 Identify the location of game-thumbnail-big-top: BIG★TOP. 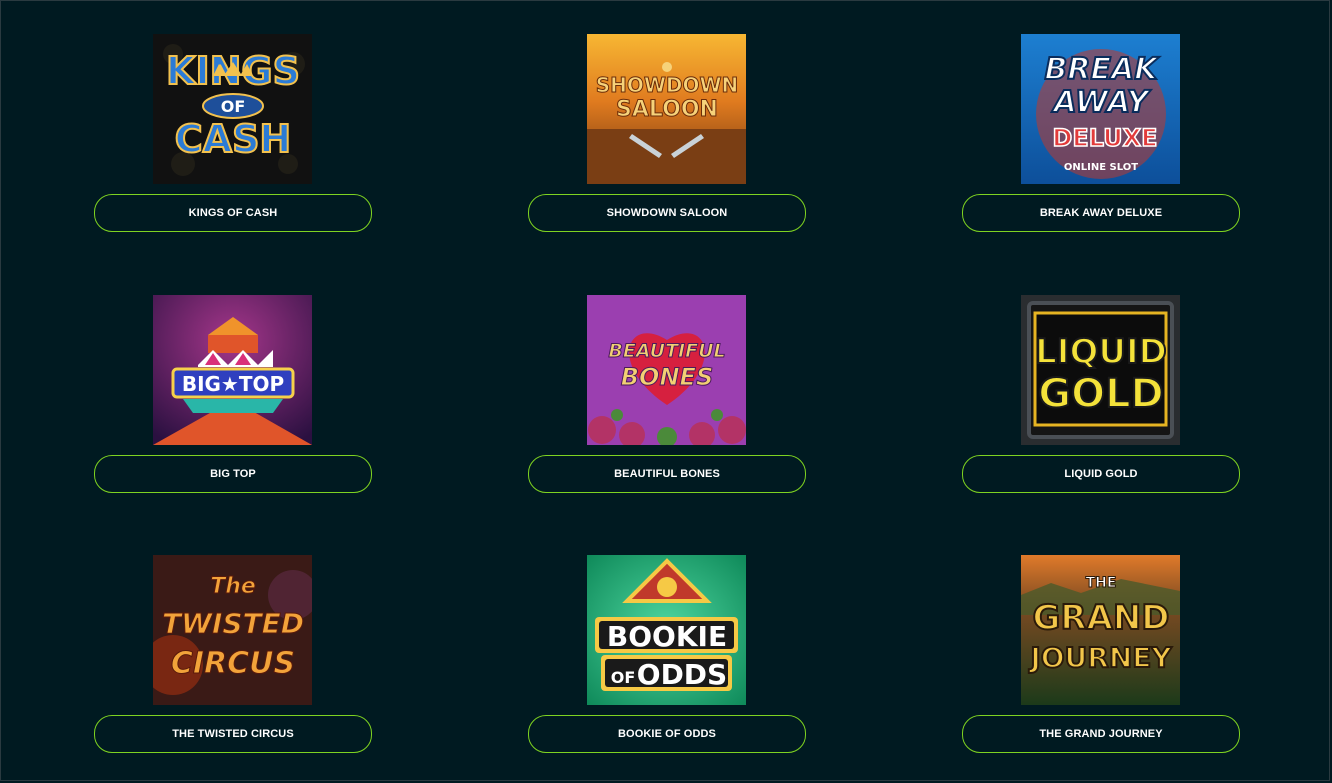
(232, 370).